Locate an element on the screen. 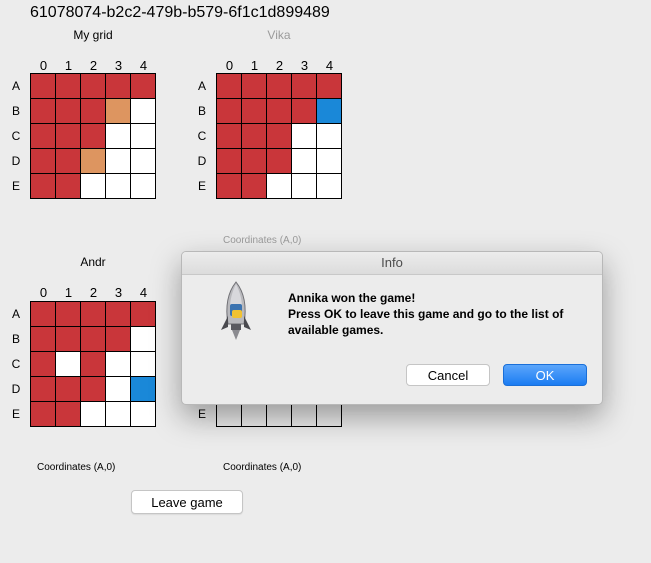 The height and width of the screenshot is (563, 651). game-grid is located at coordinates (93, 136).